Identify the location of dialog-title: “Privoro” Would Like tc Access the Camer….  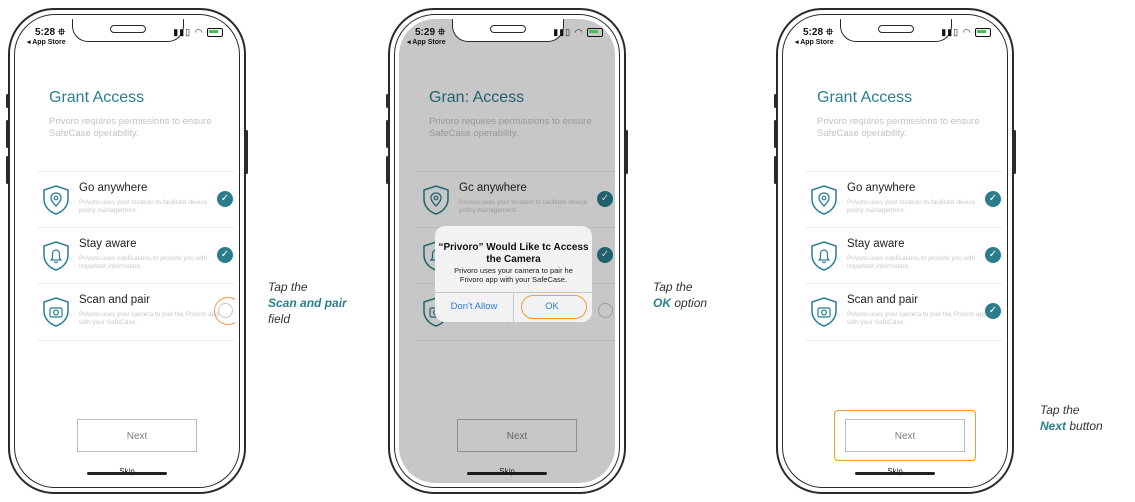
(513, 253).